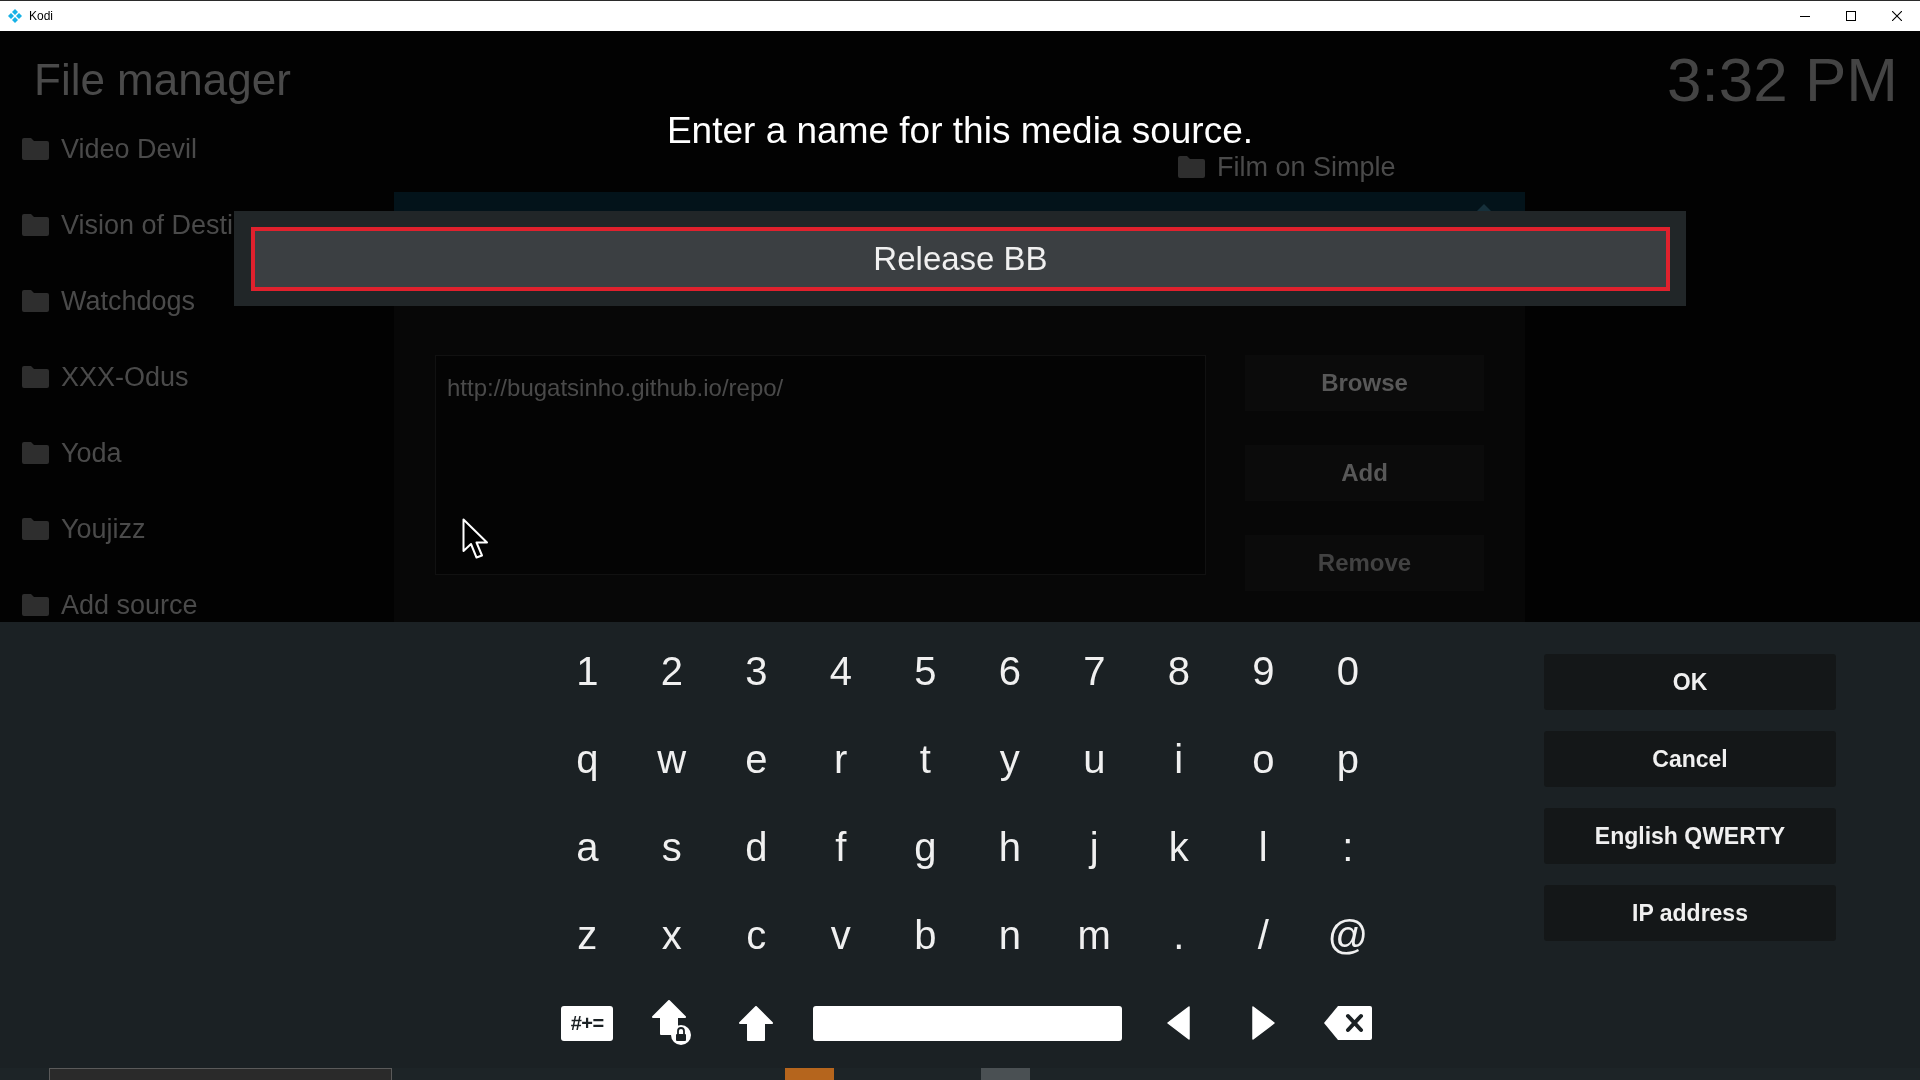 The image size is (1920, 1080). I want to click on keyboard-action-button: IP address, so click(1690, 913).